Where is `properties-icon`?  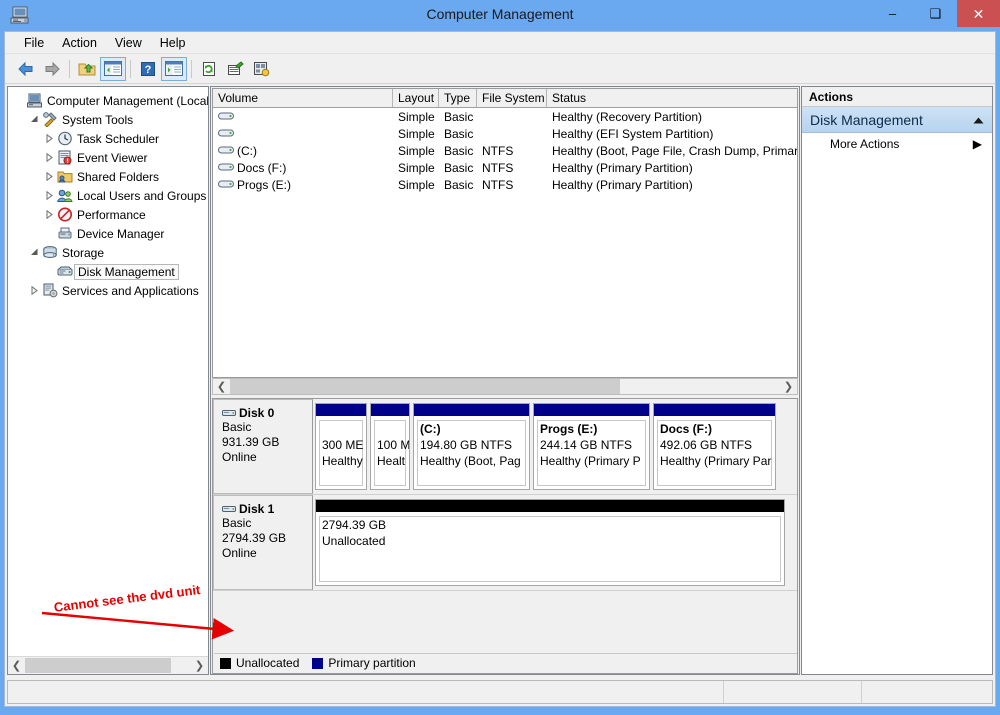 properties-icon is located at coordinates (235, 69).